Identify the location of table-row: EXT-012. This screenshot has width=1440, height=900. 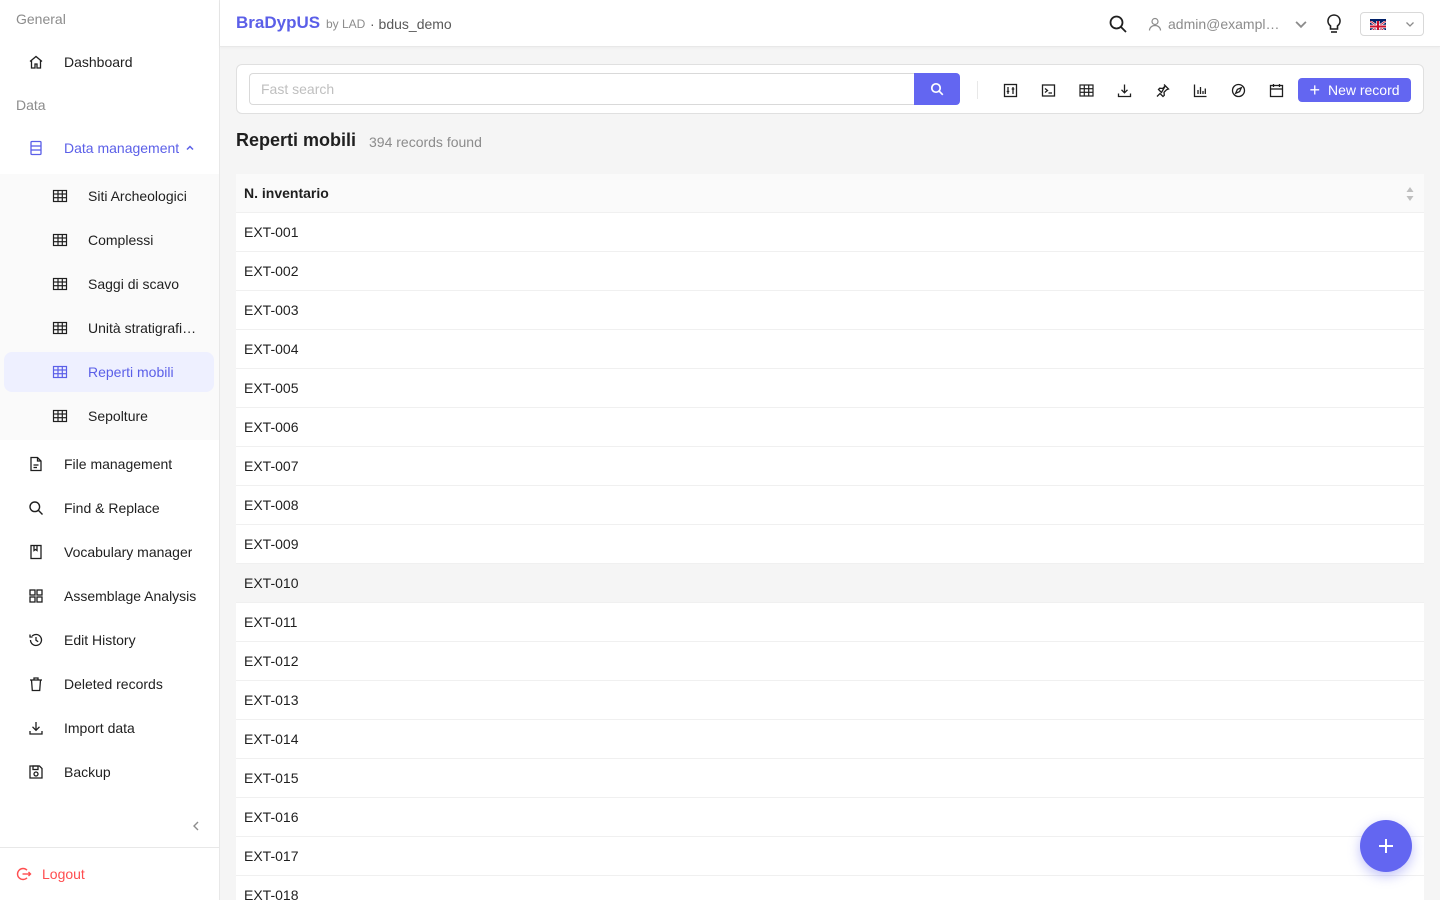
(830, 661).